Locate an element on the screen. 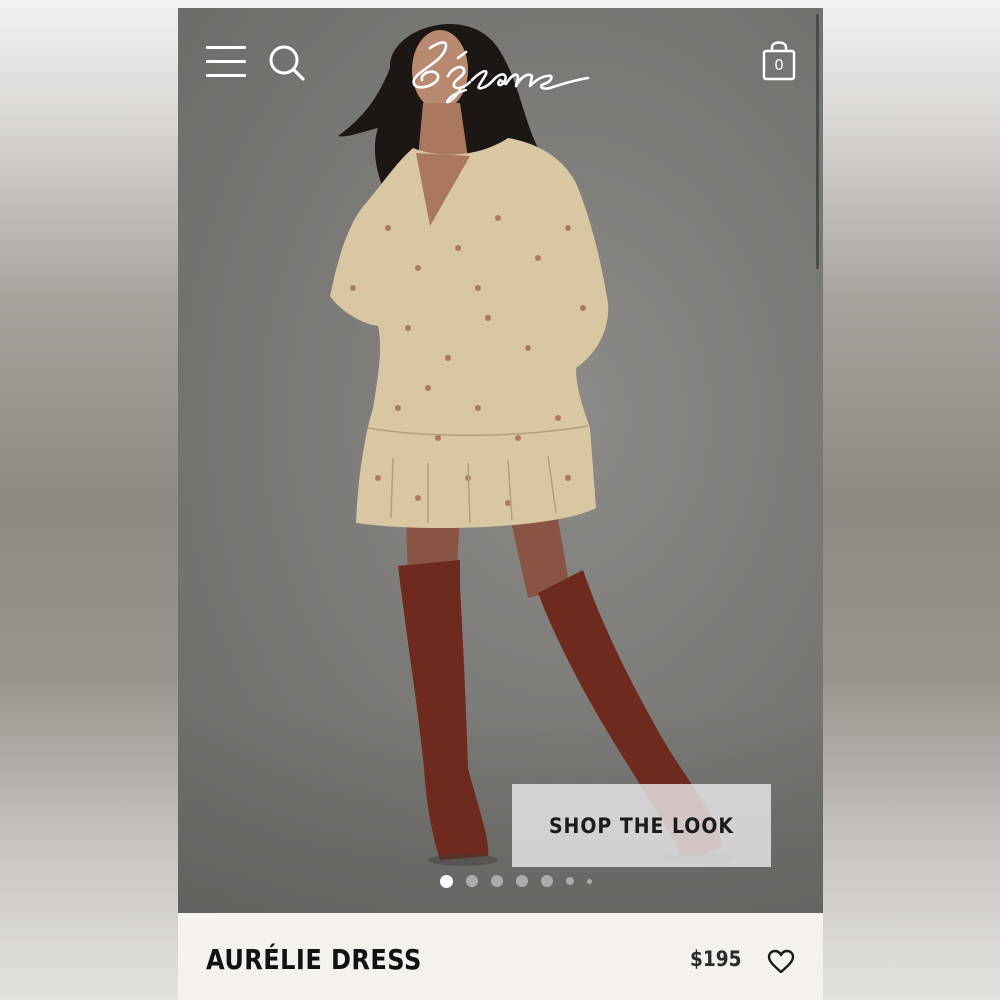 This screenshot has height=1000, width=1000. dress is located at coordinates (469, 333).